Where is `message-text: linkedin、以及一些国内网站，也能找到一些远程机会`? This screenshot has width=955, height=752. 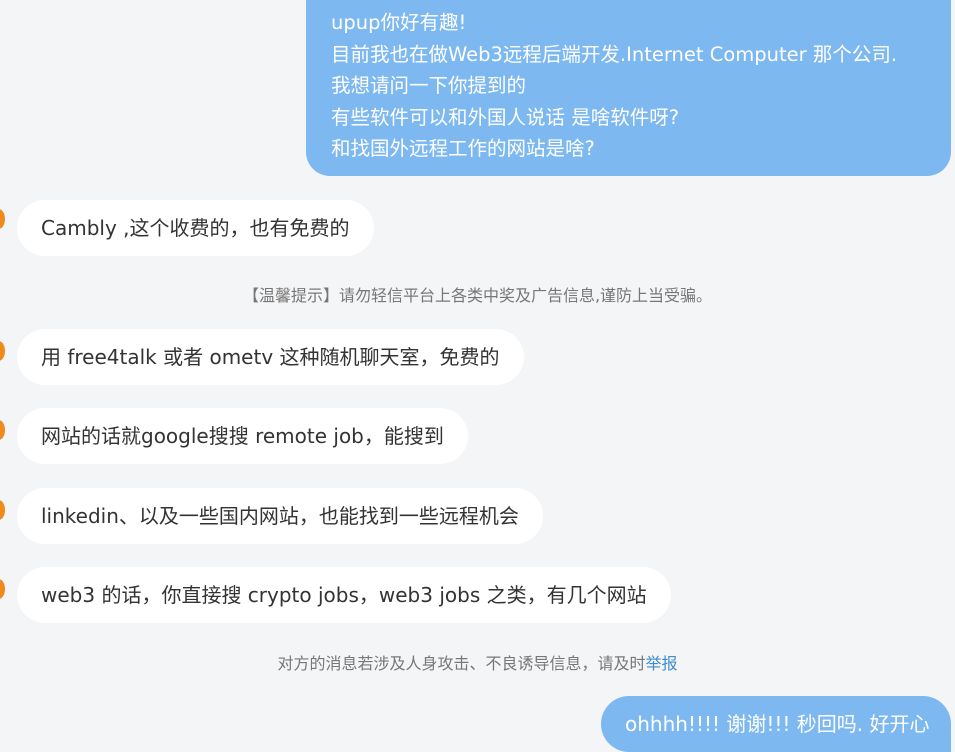
message-text: linkedin、以及一些国内网站，也能找到一些远程机会 is located at coordinates (280, 516).